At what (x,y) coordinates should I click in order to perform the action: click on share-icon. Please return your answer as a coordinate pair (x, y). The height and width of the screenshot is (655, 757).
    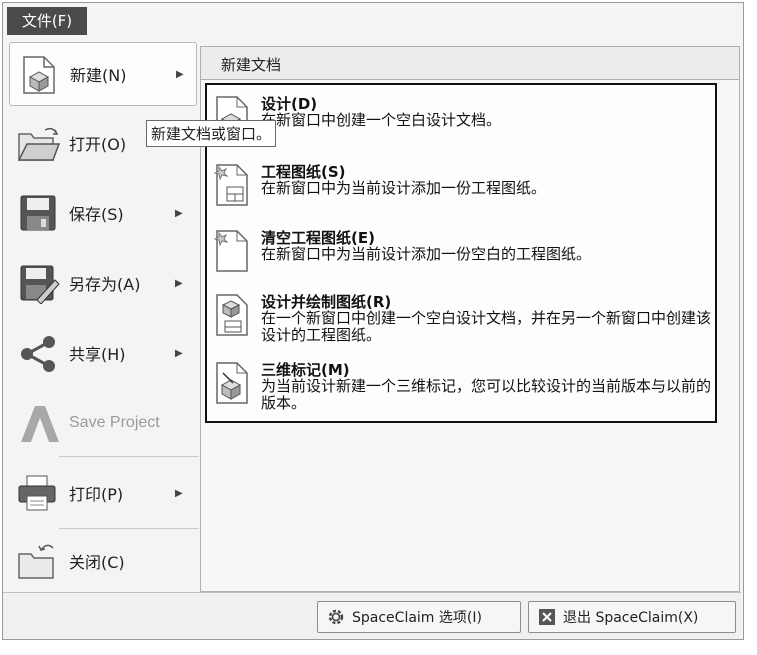
    Looking at the image, I should click on (38, 354).